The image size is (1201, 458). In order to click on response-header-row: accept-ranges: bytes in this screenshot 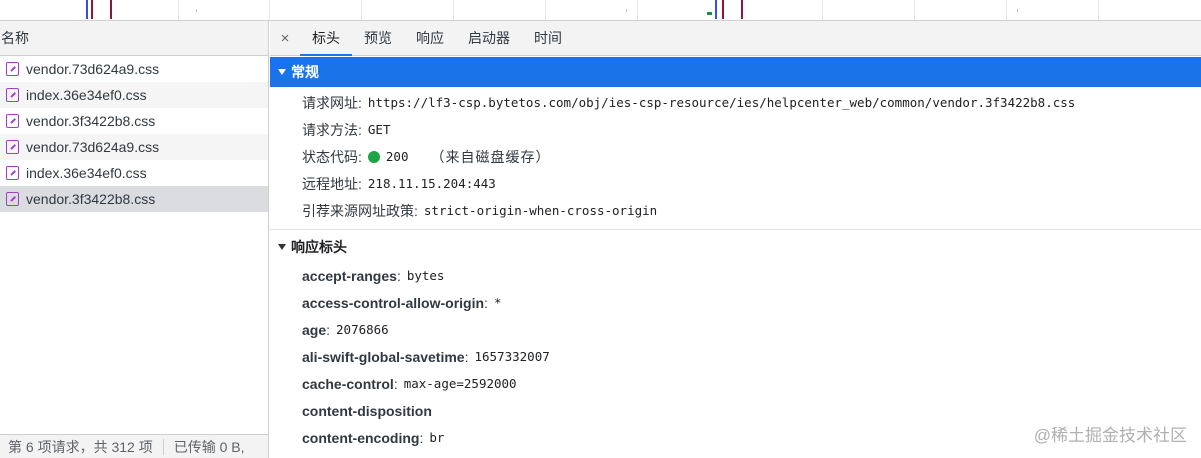, I will do `click(373, 275)`.